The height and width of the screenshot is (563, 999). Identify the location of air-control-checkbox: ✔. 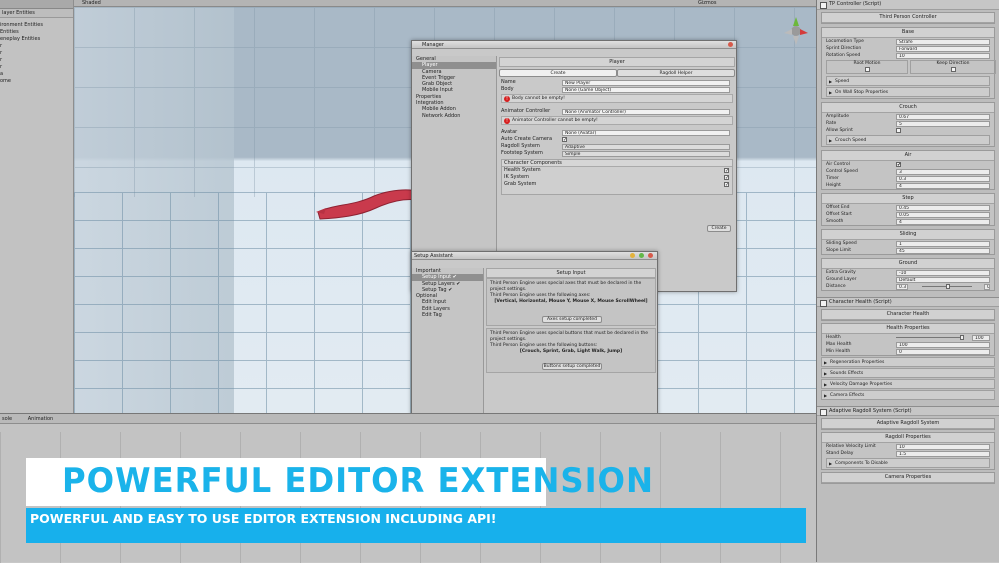
(898, 165).